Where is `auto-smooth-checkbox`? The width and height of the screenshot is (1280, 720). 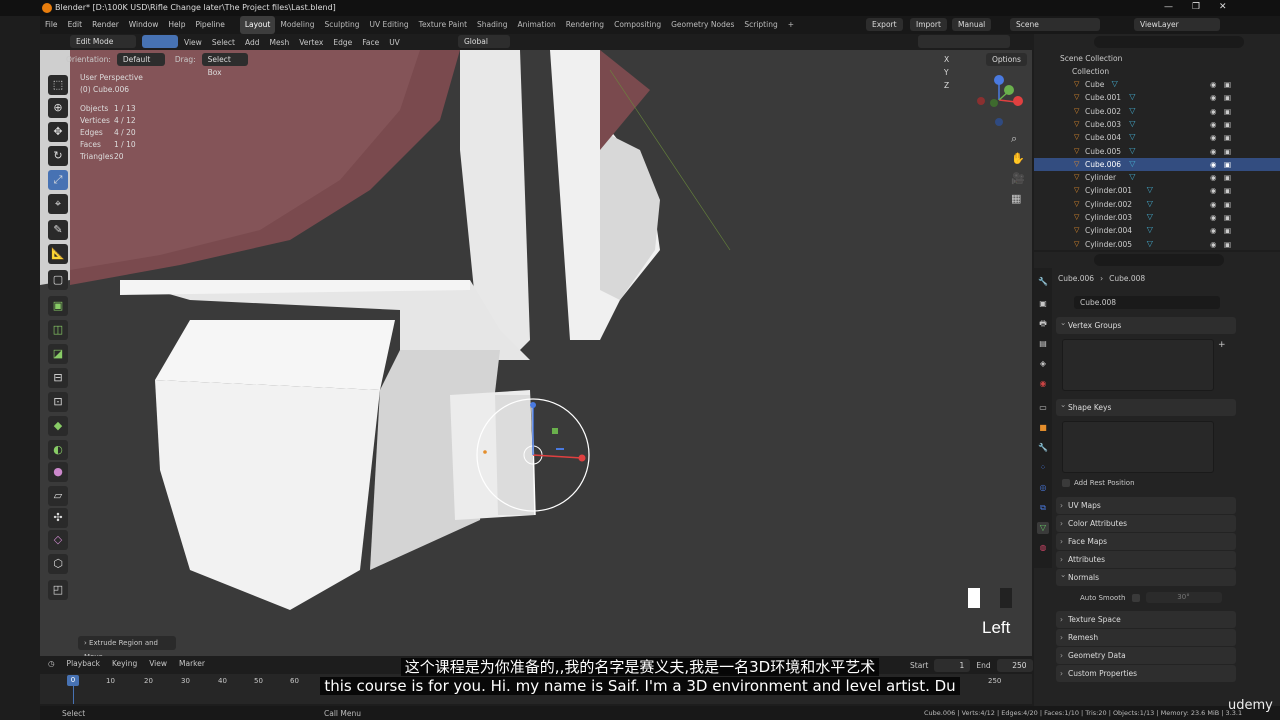
auto-smooth-checkbox is located at coordinates (1135, 597).